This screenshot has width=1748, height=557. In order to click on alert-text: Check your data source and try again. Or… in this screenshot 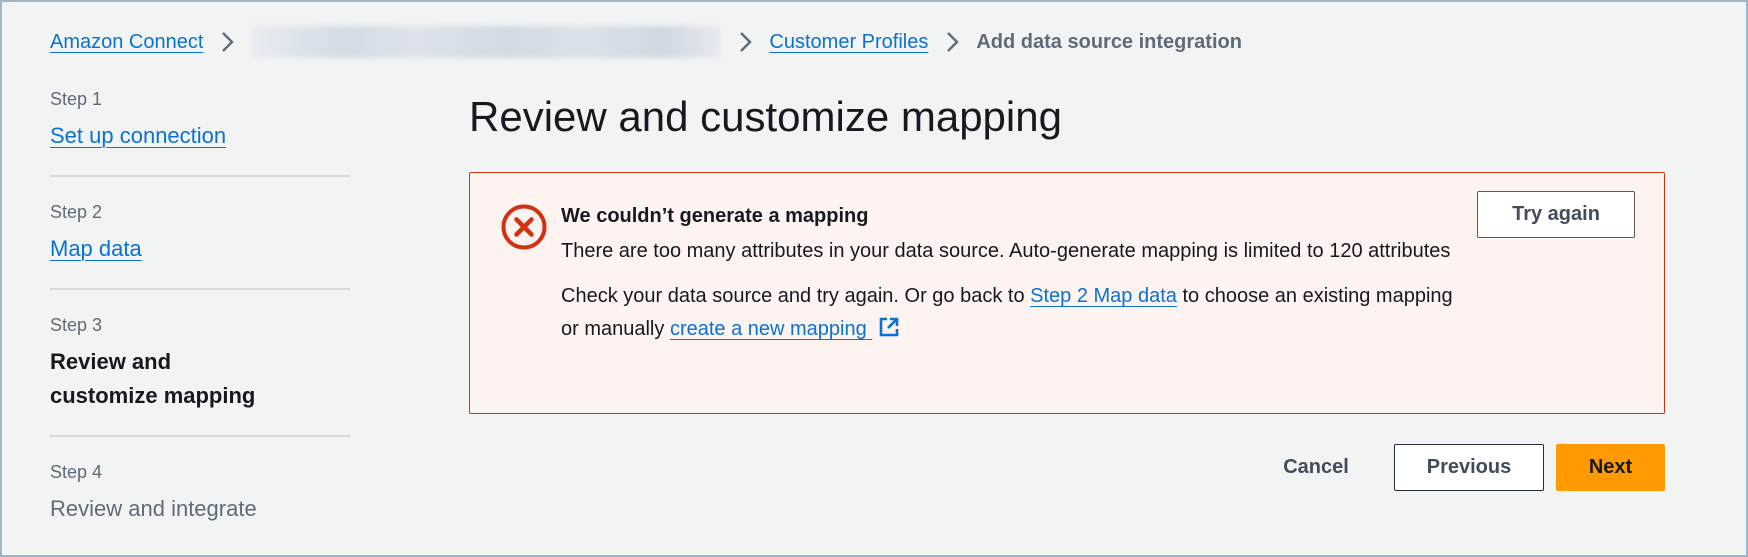, I will do `click(796, 296)`.